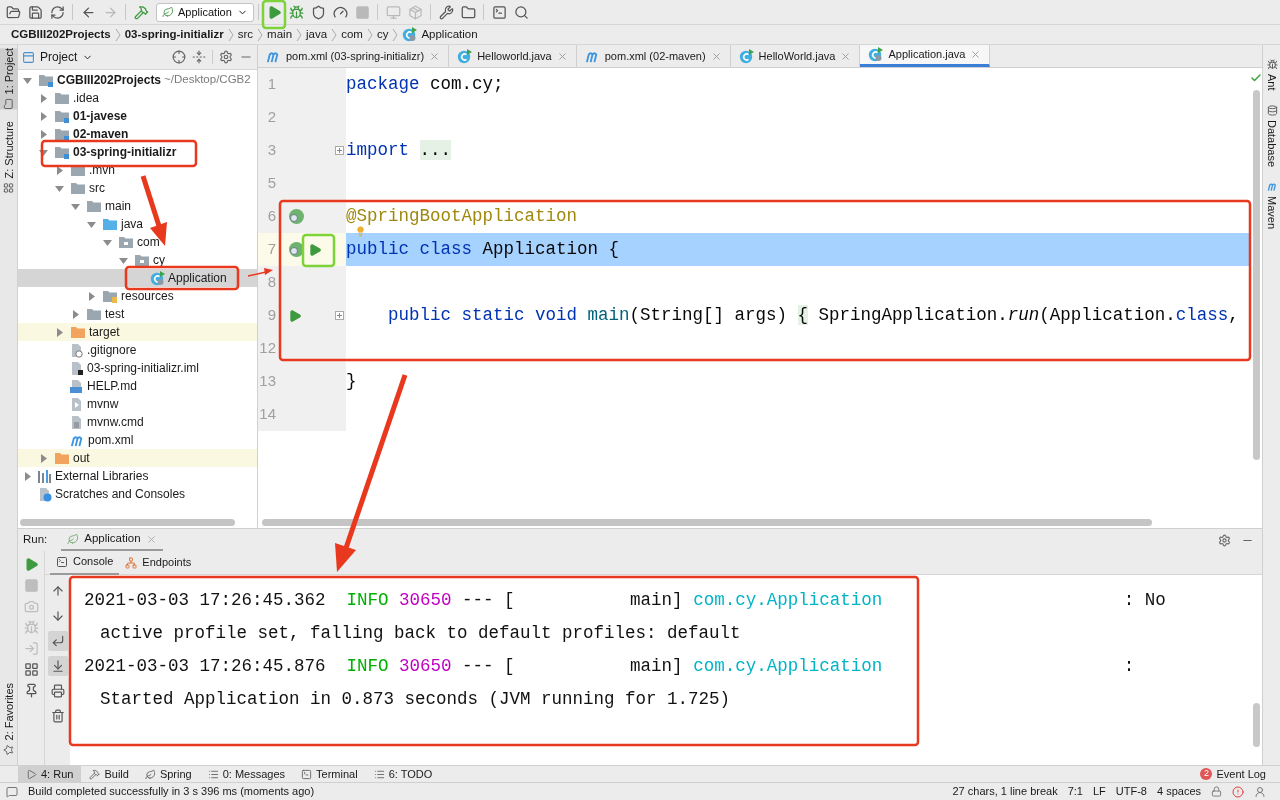  What do you see at coordinates (137, 296) in the screenshot?
I see `tree-item: resources` at bounding box center [137, 296].